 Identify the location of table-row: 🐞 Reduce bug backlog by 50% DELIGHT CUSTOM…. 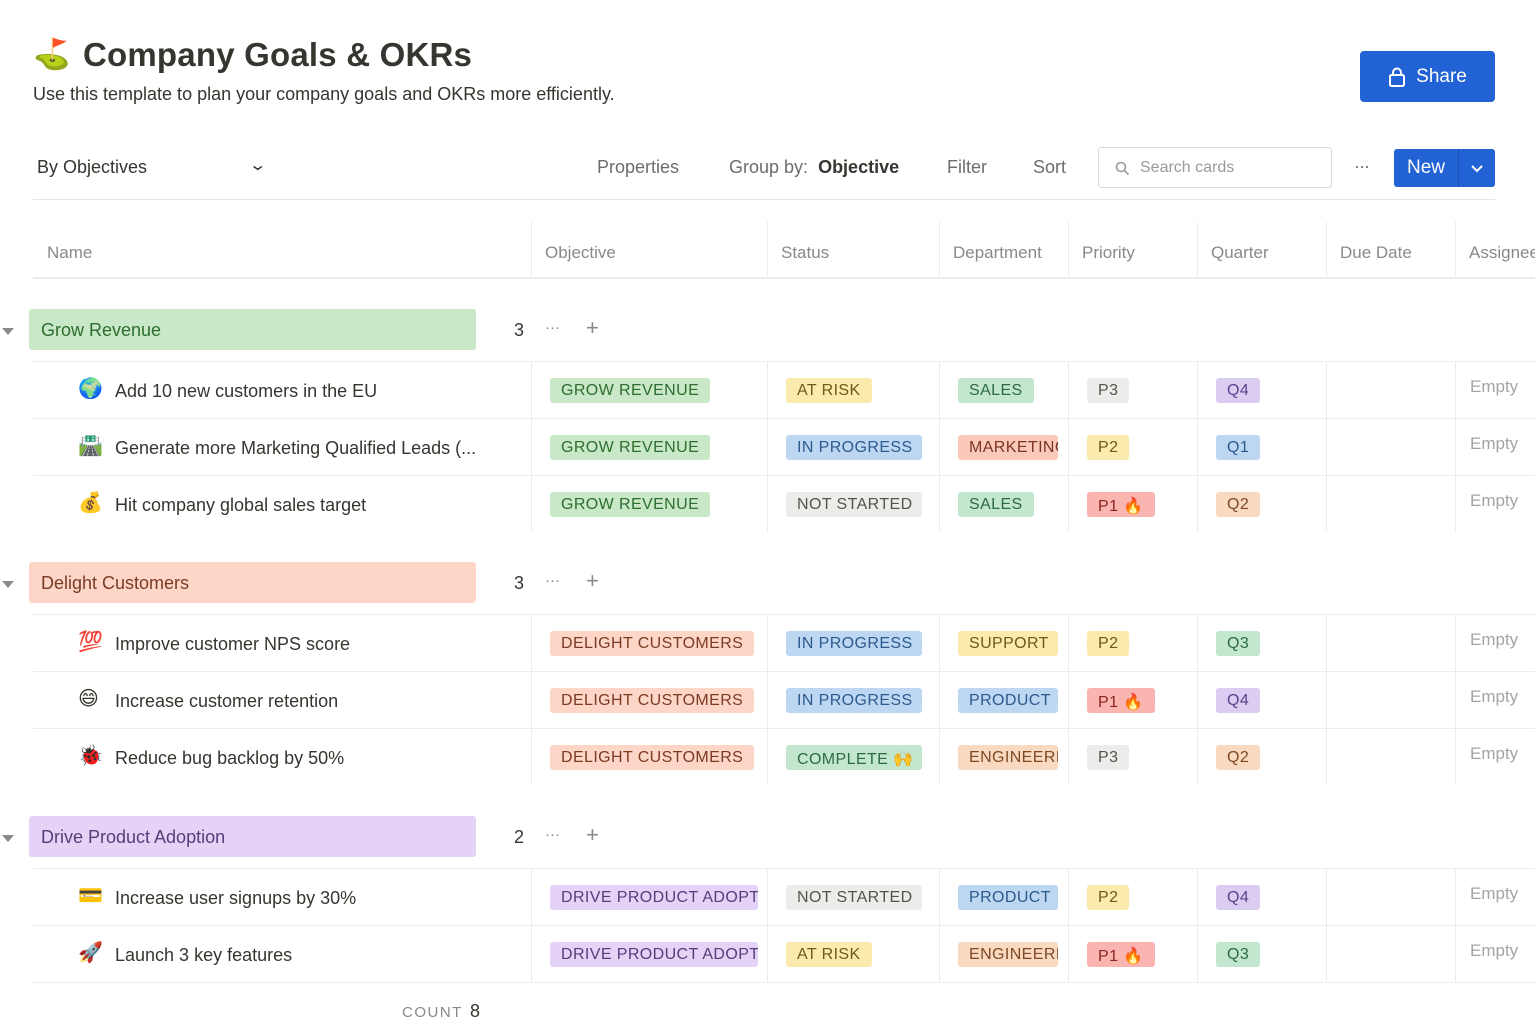
(784, 756).